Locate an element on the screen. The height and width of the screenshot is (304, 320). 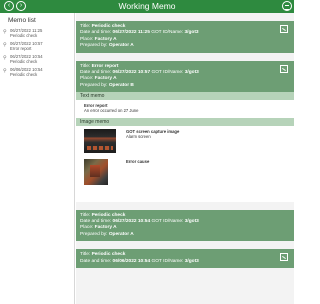
memo-list-item: ⚲ 06/27/2022 11:25 Periodic check is located at coordinates (37, 33).